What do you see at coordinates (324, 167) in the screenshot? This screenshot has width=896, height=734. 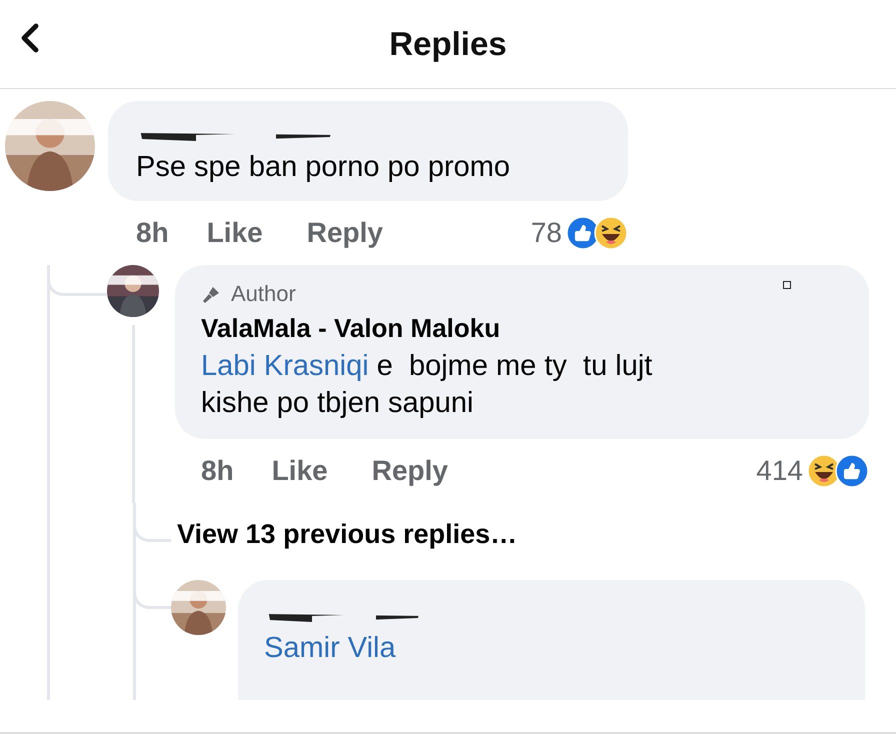 I see `comment-text: Pse spe ban porno po promo` at bounding box center [324, 167].